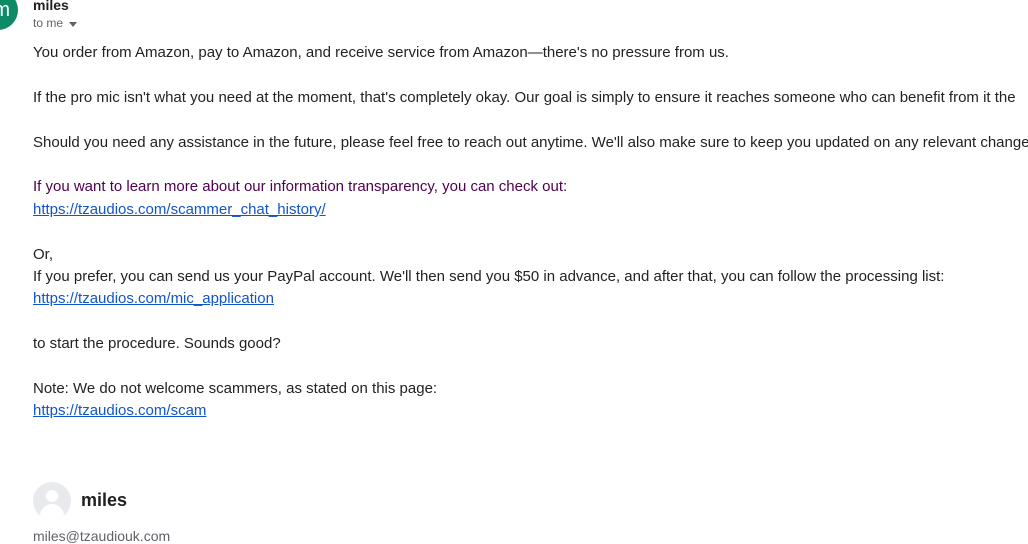  I want to click on sender-avatar: m, so click(9, 15).